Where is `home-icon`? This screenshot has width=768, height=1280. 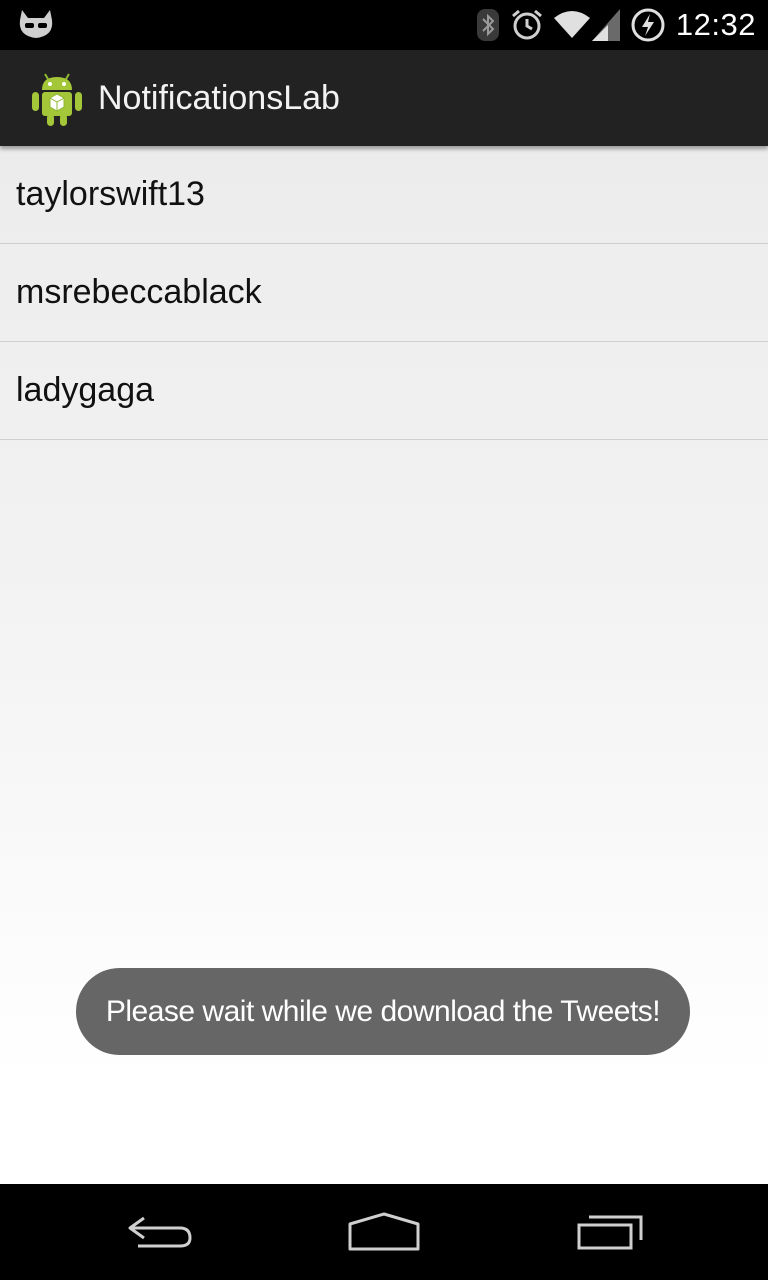
home-icon is located at coordinates (384, 1232).